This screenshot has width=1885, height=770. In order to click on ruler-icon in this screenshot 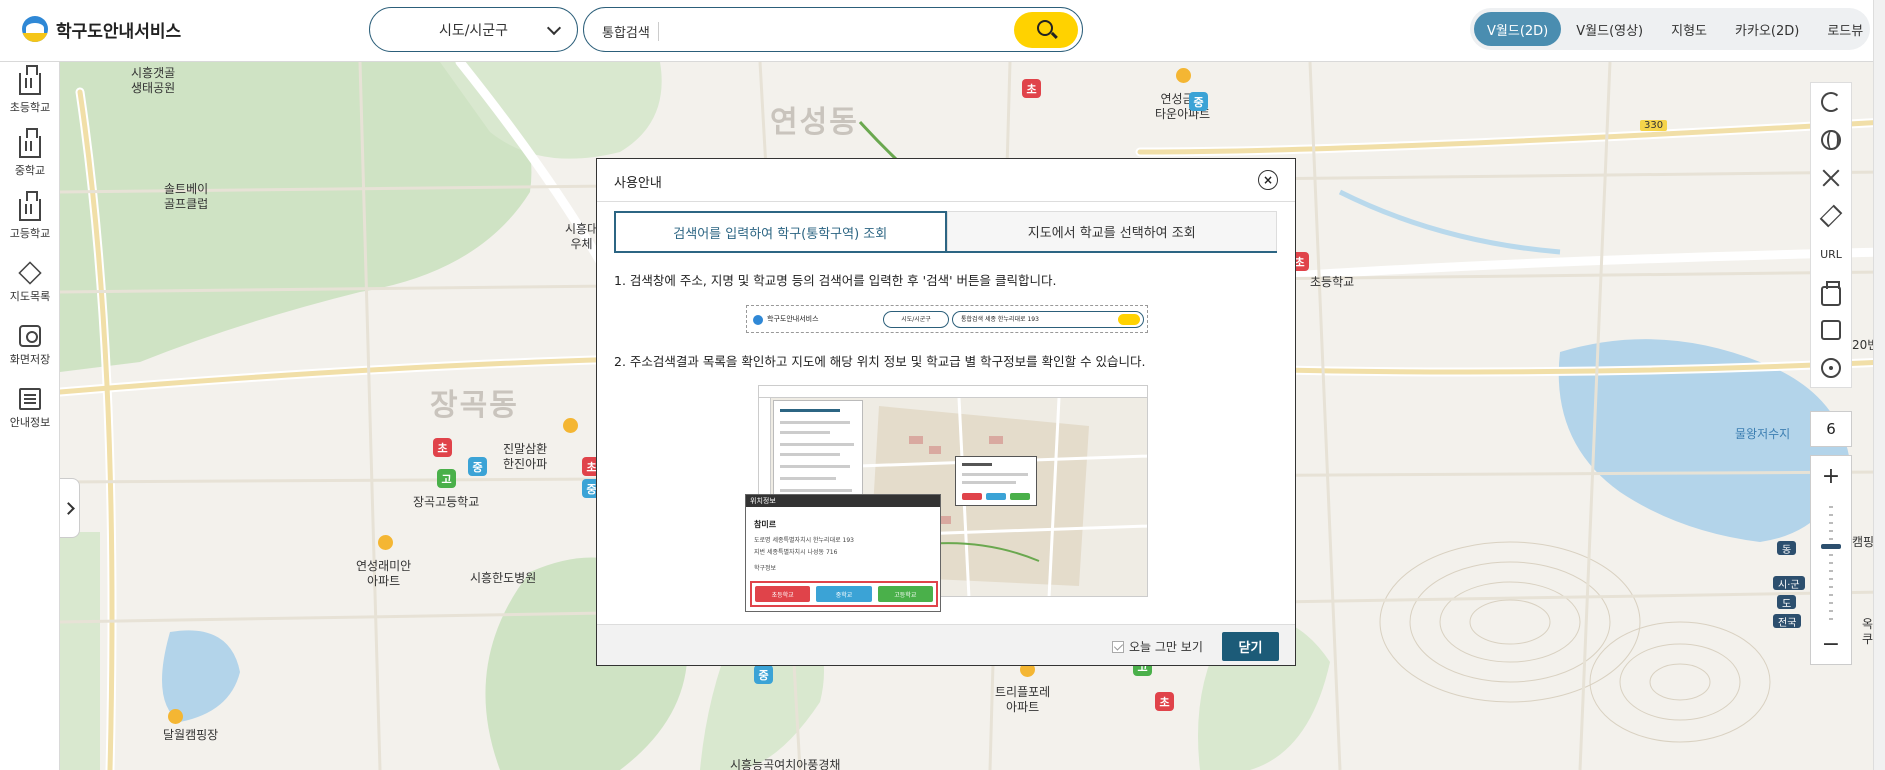, I will do `click(1831, 178)`.